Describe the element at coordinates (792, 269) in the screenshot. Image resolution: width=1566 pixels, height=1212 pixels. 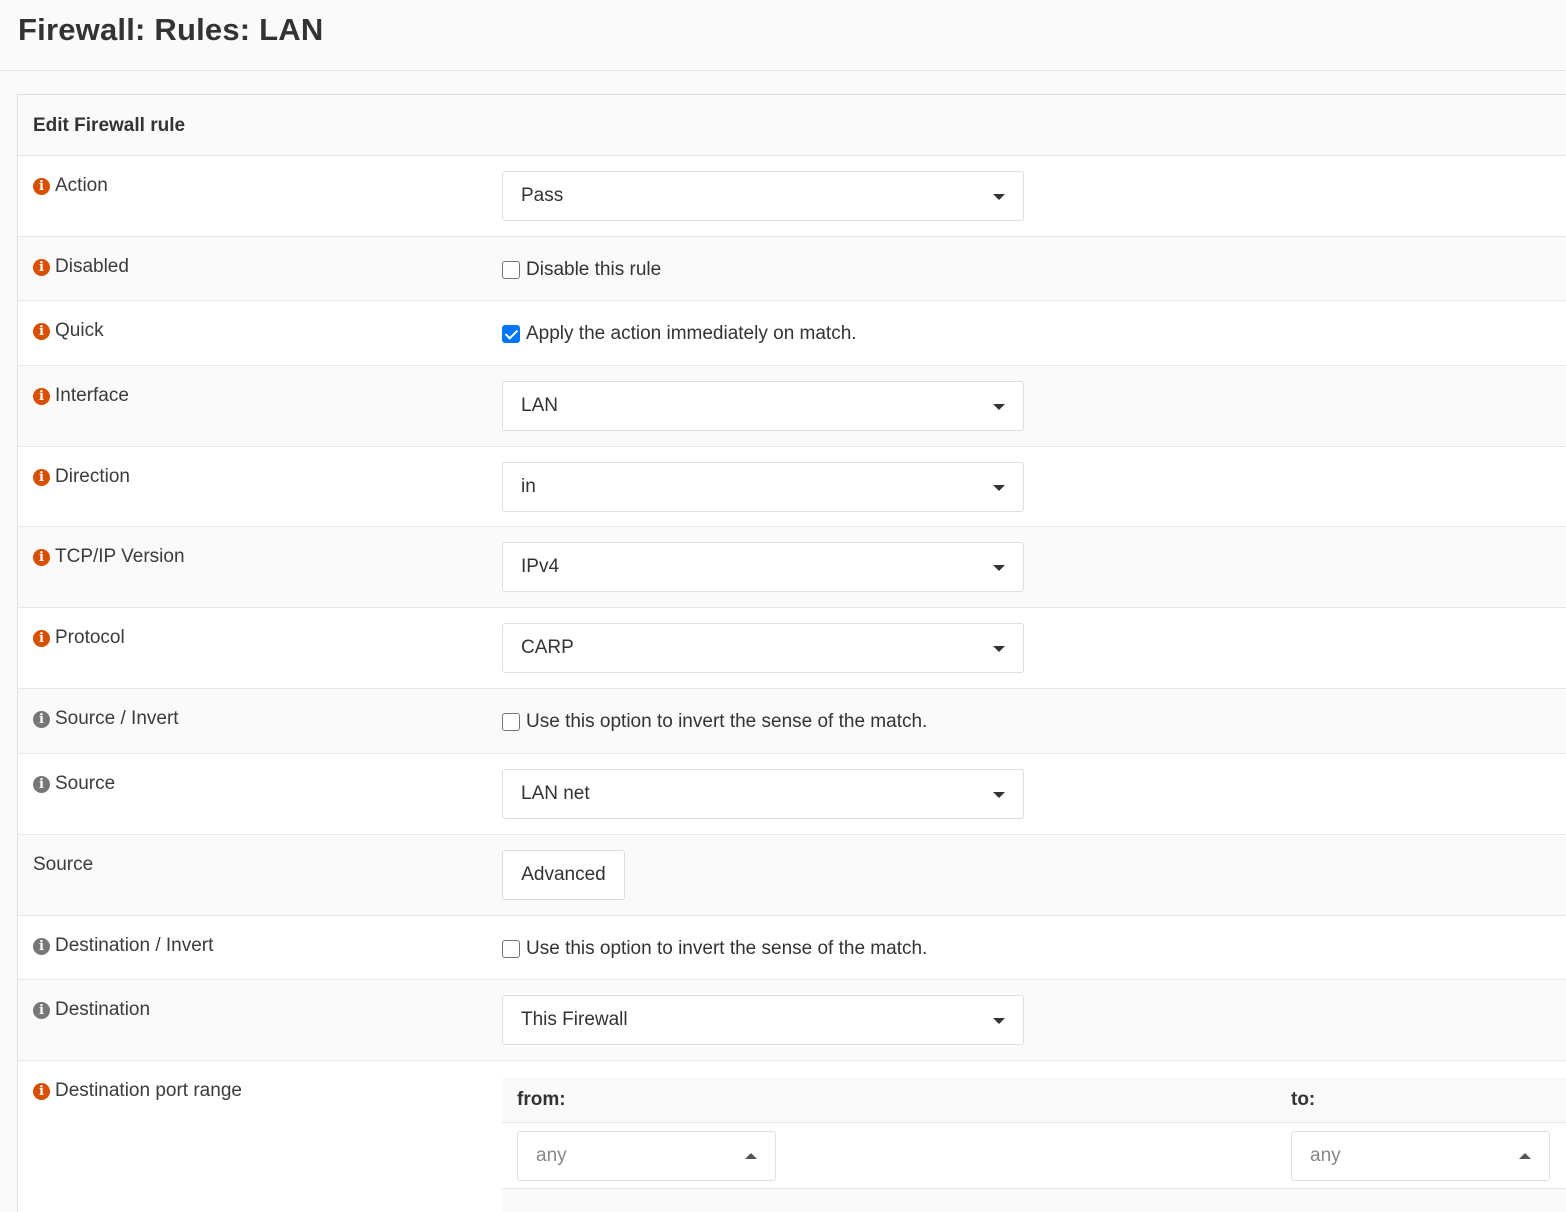
I see `row-disabled: i Disabled Disable this rule` at that location.